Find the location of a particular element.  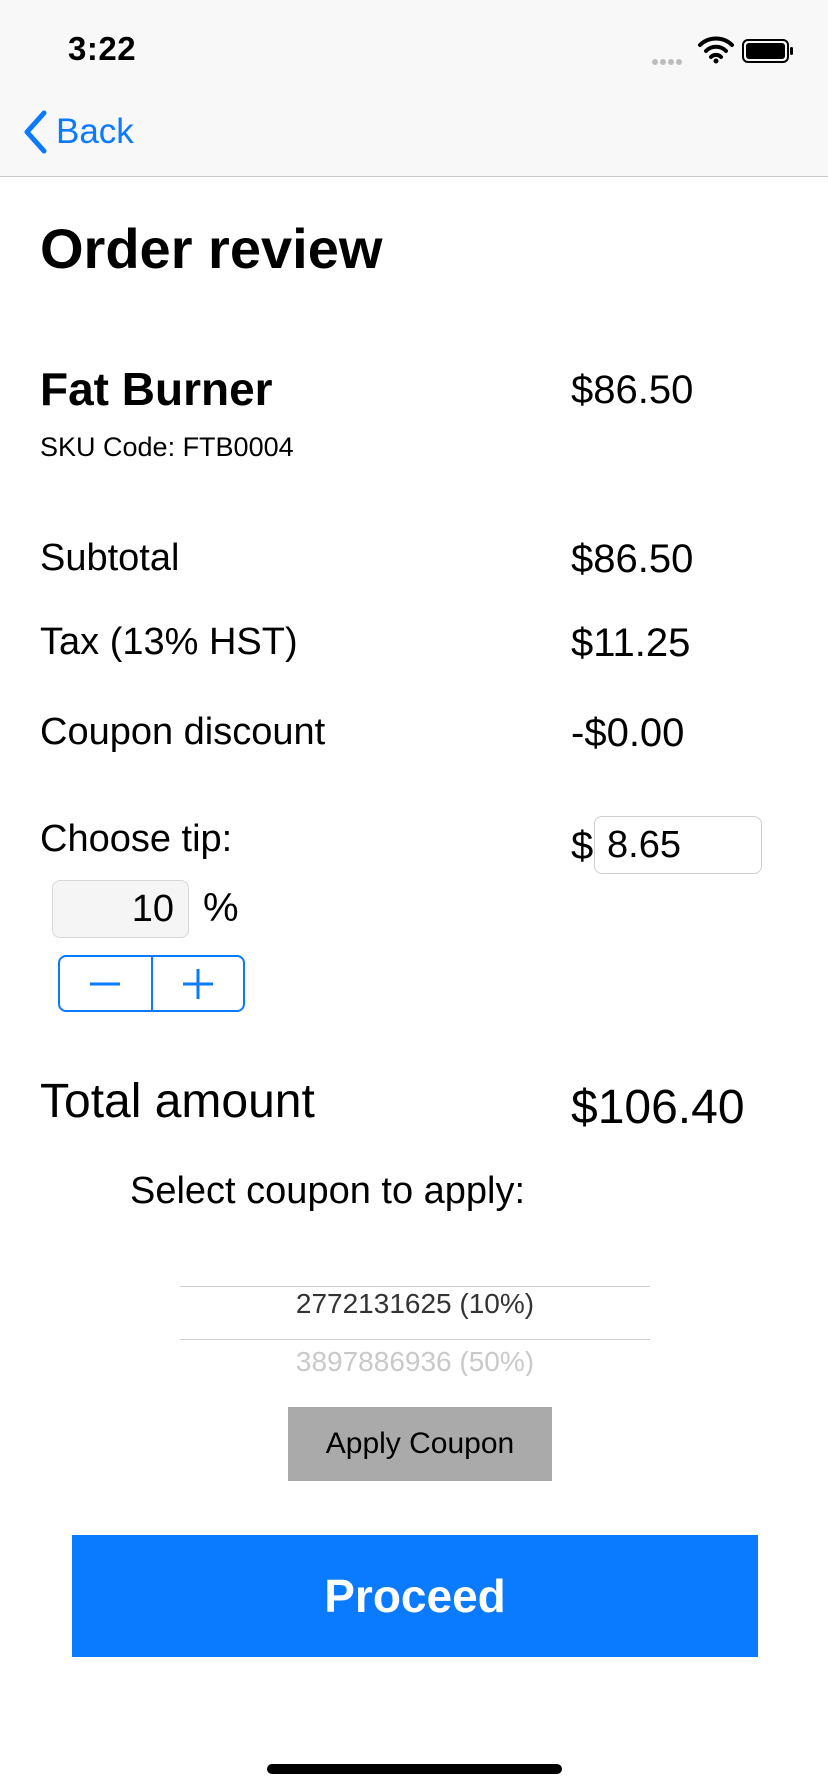

plus-icon is located at coordinates (197, 983).